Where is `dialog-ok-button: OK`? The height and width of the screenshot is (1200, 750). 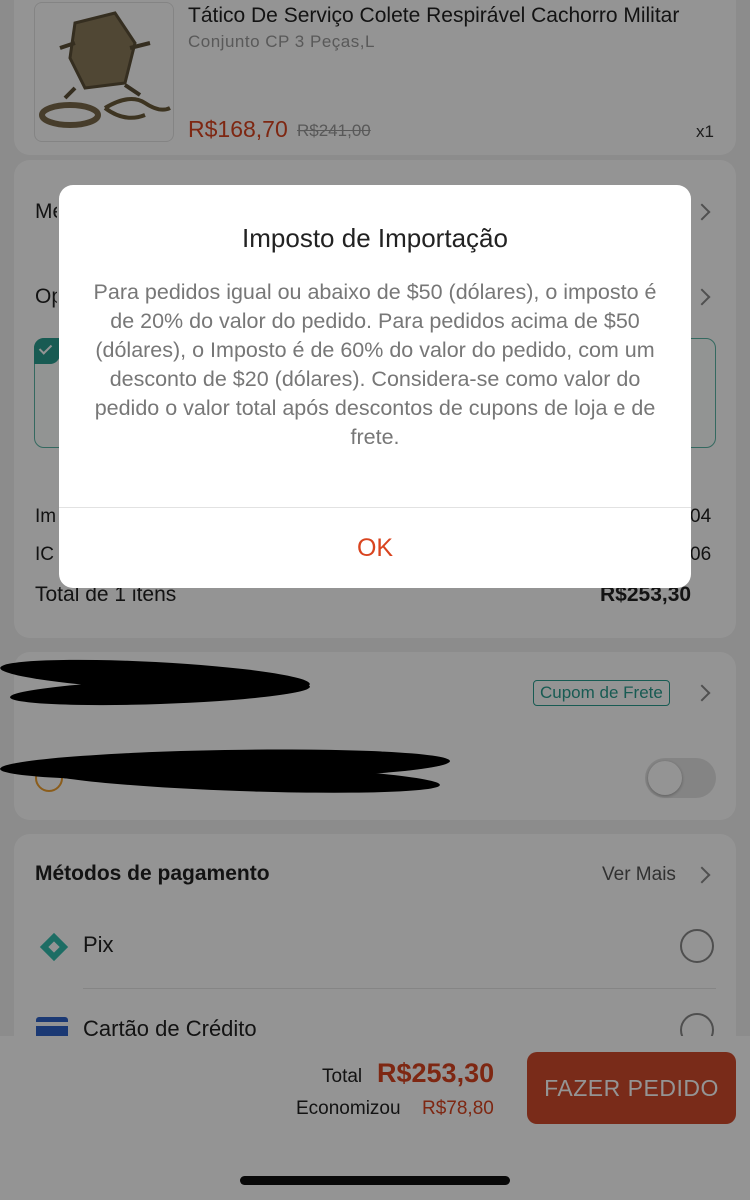 dialog-ok-button: OK is located at coordinates (375, 548).